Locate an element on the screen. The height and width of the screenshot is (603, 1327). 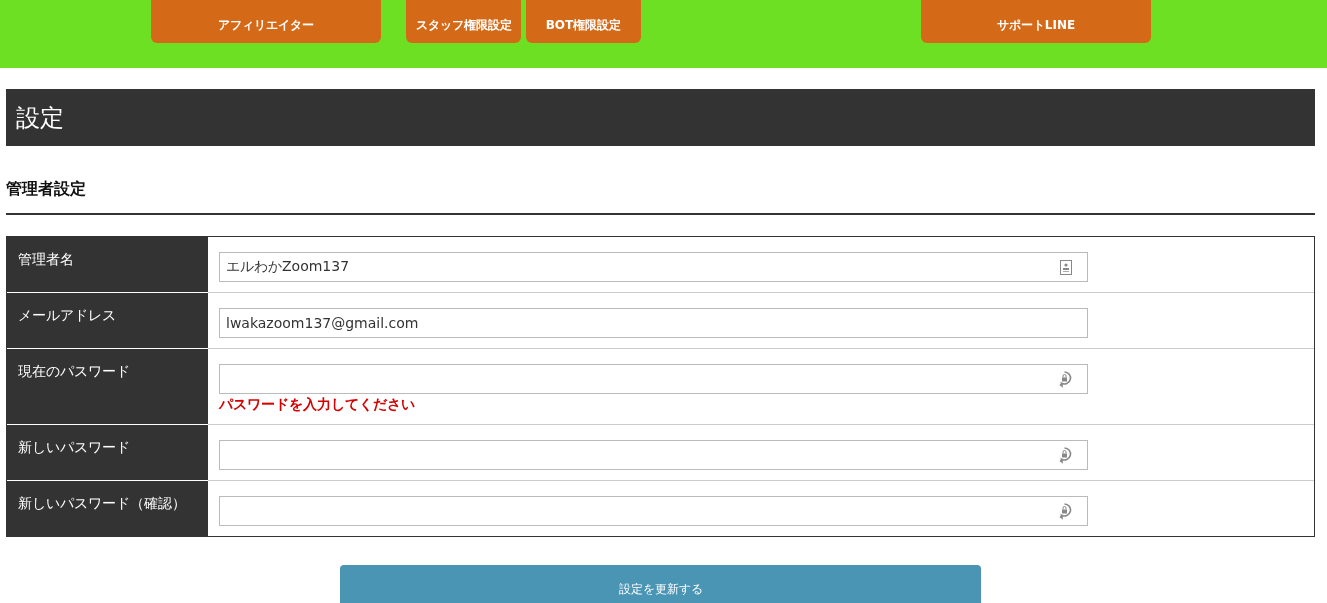
nav-button: アフィリエイター is located at coordinates (266, 21).